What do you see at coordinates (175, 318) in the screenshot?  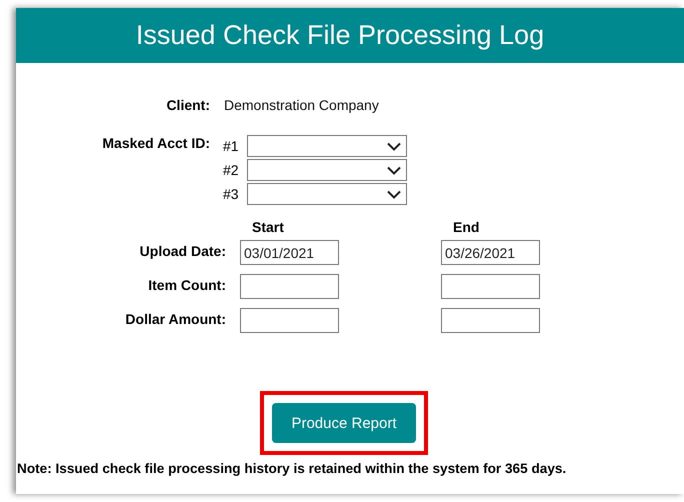 I see `field-label: Dollar Amount:` at bounding box center [175, 318].